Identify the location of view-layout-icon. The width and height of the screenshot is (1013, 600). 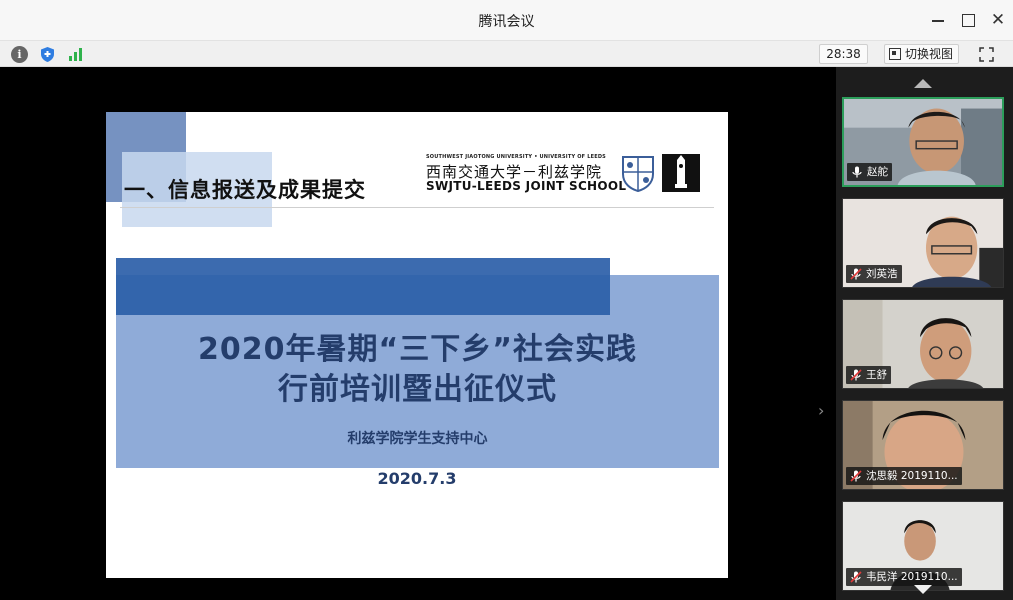
(895, 54).